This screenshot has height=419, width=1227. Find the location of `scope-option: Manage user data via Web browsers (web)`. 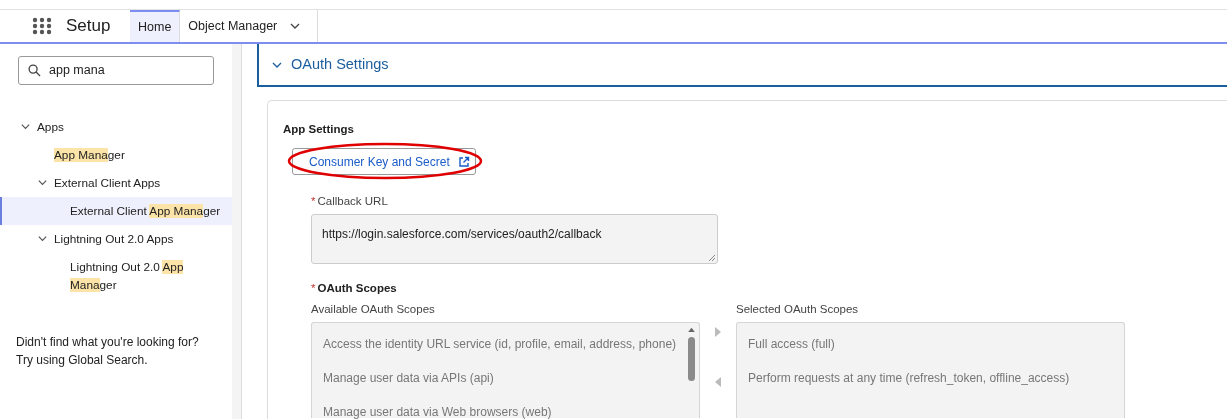

scope-option: Manage user data via Web browsers (web) is located at coordinates (511, 411).